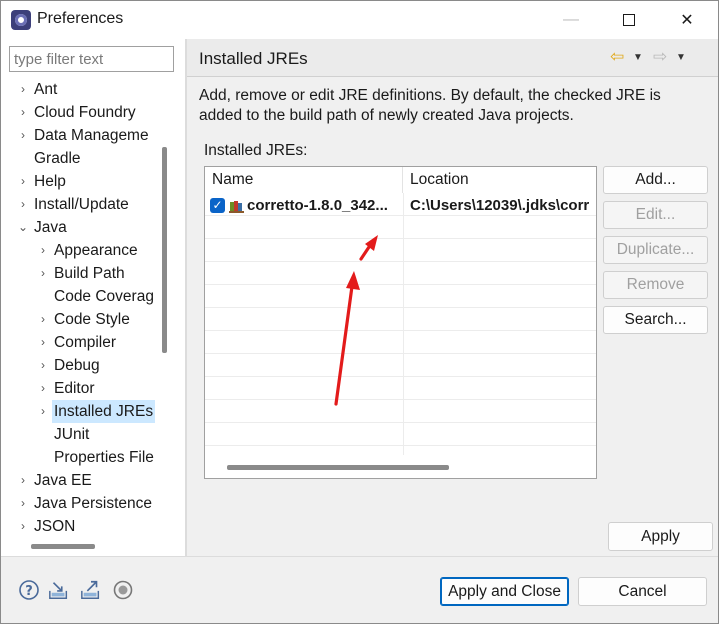 The height and width of the screenshot is (624, 719). Describe the element at coordinates (617, 57) in the screenshot. I see `back-arrow-icon: ⇦` at that location.